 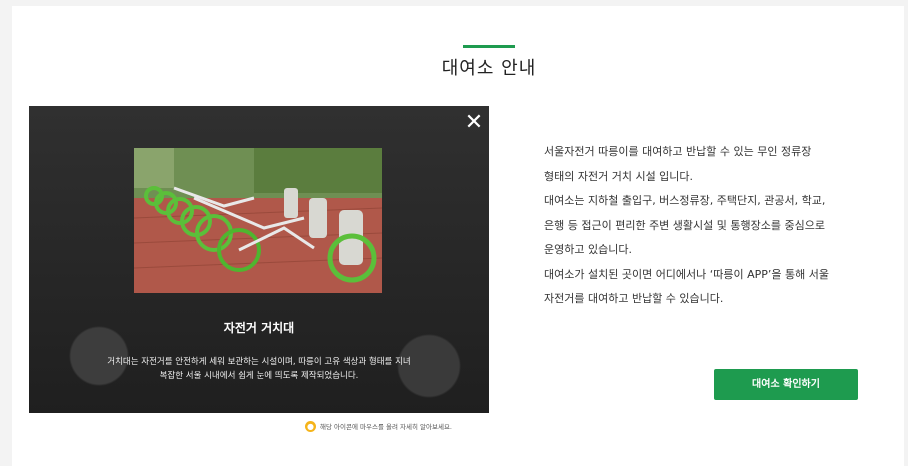 What do you see at coordinates (685, 200) in the screenshot?
I see `description-line: 대여소는 지하철 출입구, 버스정류장, 주택단지, 관공서, 학교,` at bounding box center [685, 200].